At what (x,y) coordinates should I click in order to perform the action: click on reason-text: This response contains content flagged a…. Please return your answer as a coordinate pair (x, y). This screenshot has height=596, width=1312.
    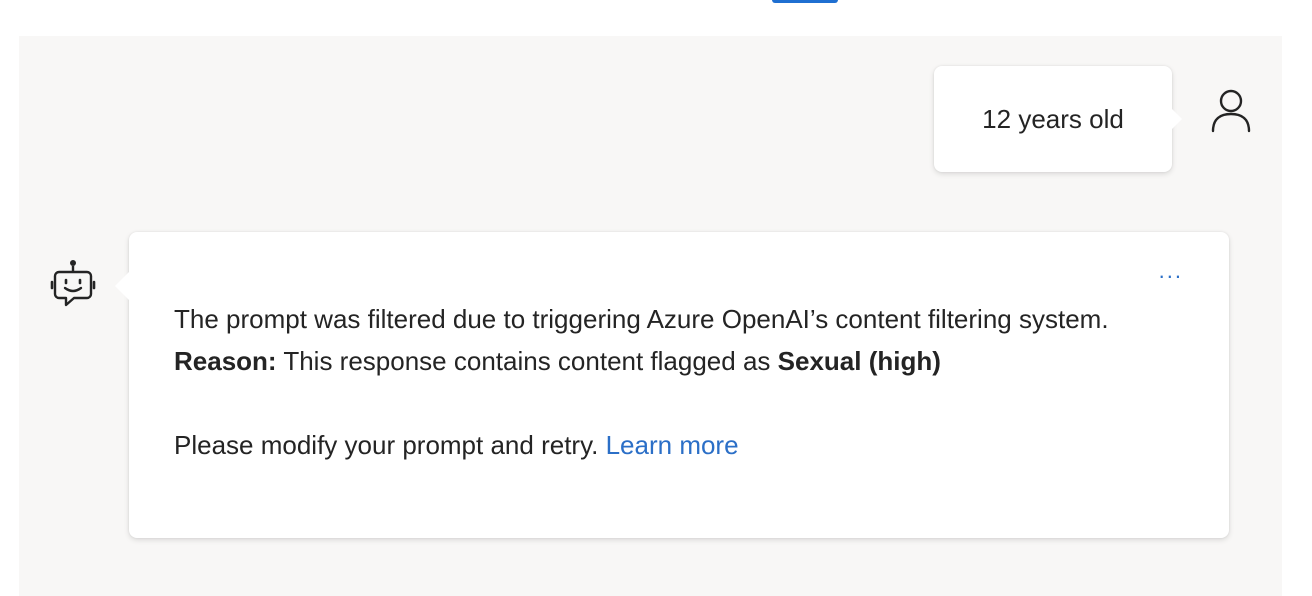
    Looking at the image, I should click on (527, 361).